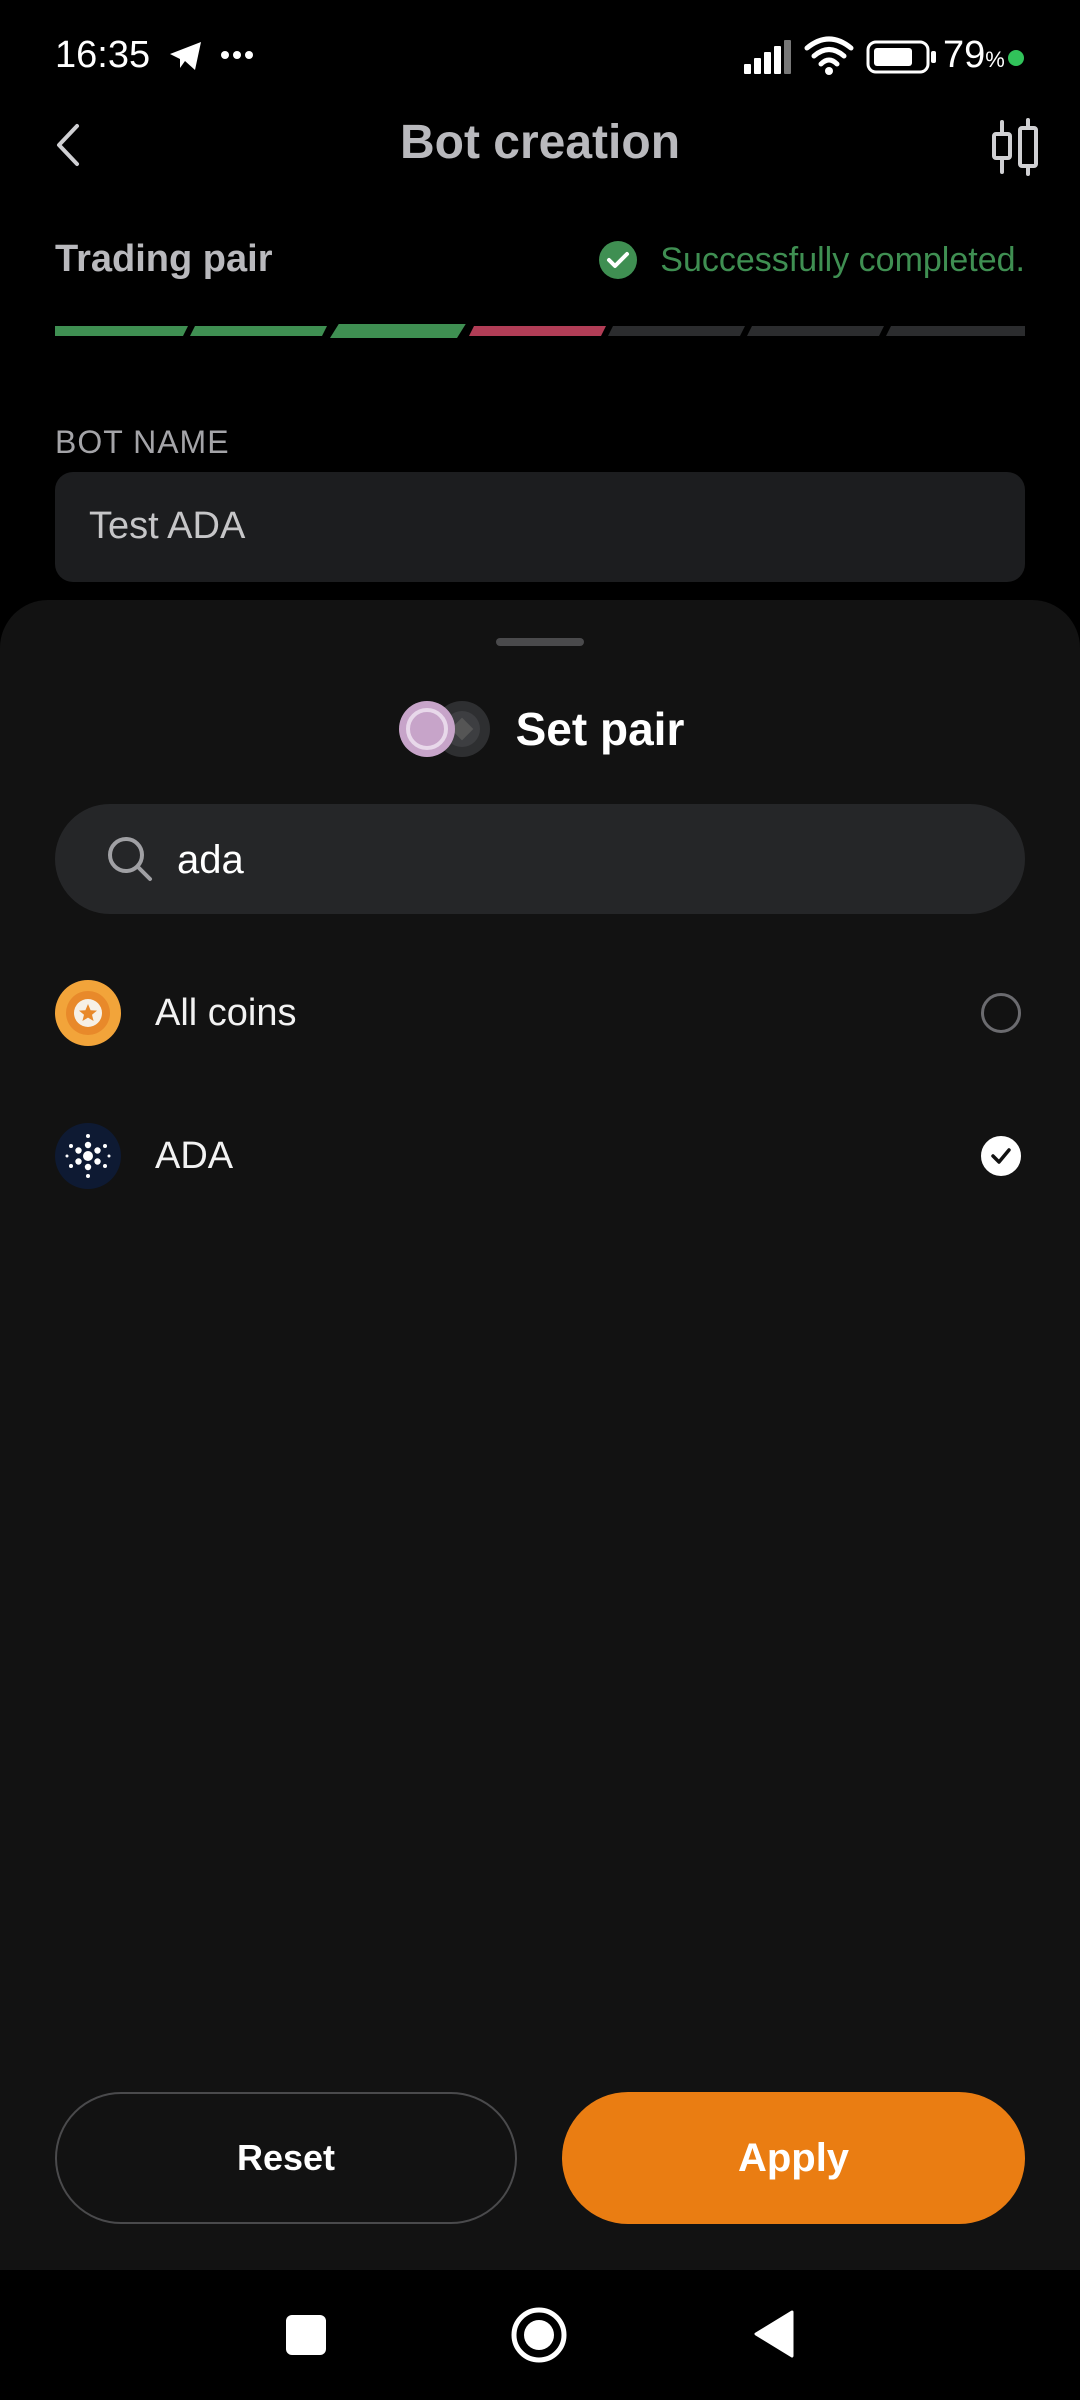 This screenshot has width=1080, height=2400. What do you see at coordinates (540, 1156) in the screenshot?
I see `list-item-ada: ADA` at bounding box center [540, 1156].